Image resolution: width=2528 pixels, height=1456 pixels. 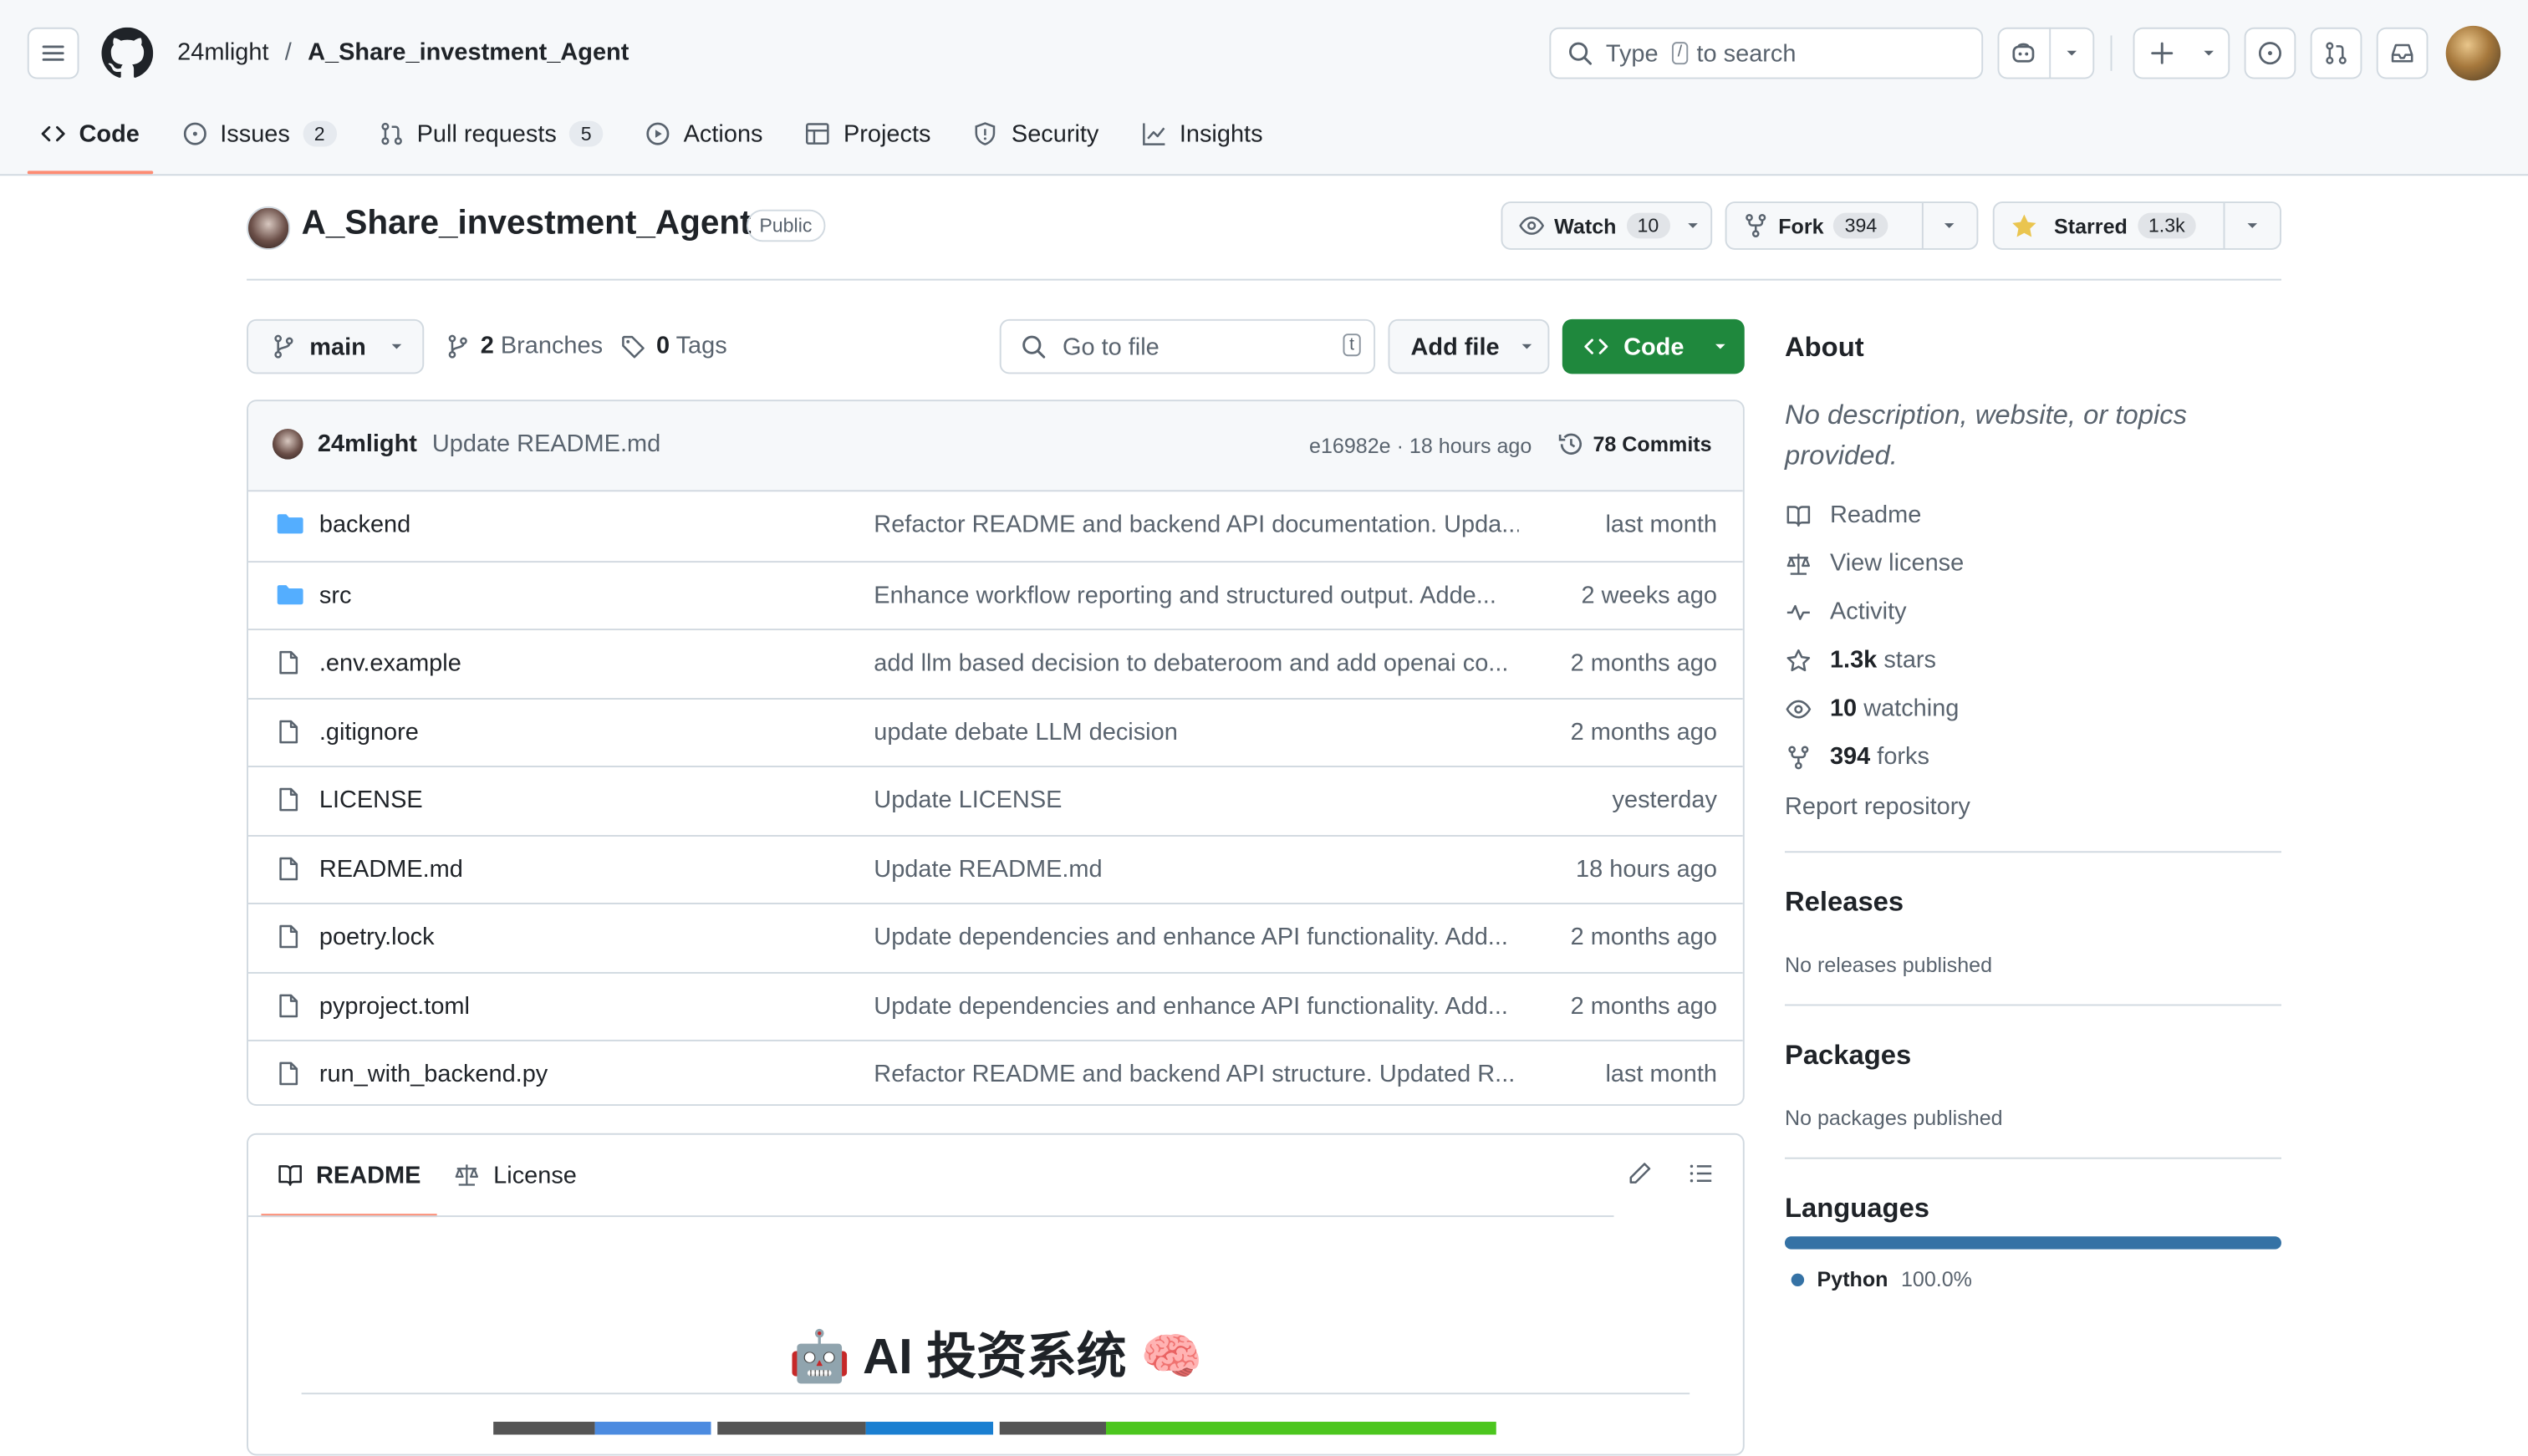 I want to click on commit-message: Update README.md, so click(x=546, y=444).